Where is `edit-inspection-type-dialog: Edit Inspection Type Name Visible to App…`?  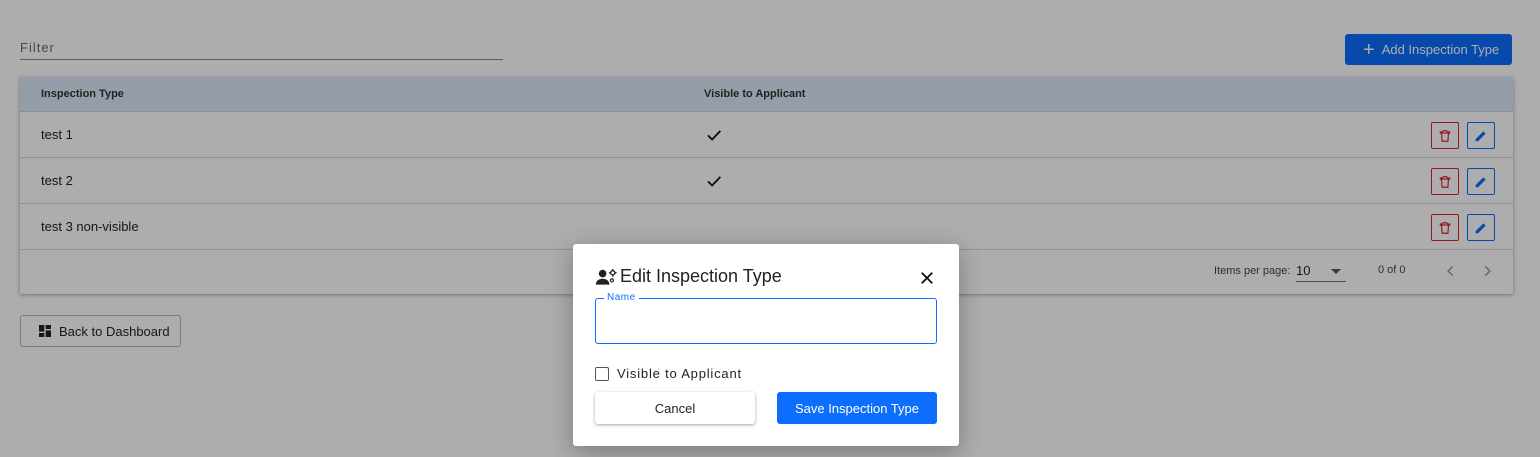
edit-inspection-type-dialog: Edit Inspection Type Name Visible to App… is located at coordinates (766, 345).